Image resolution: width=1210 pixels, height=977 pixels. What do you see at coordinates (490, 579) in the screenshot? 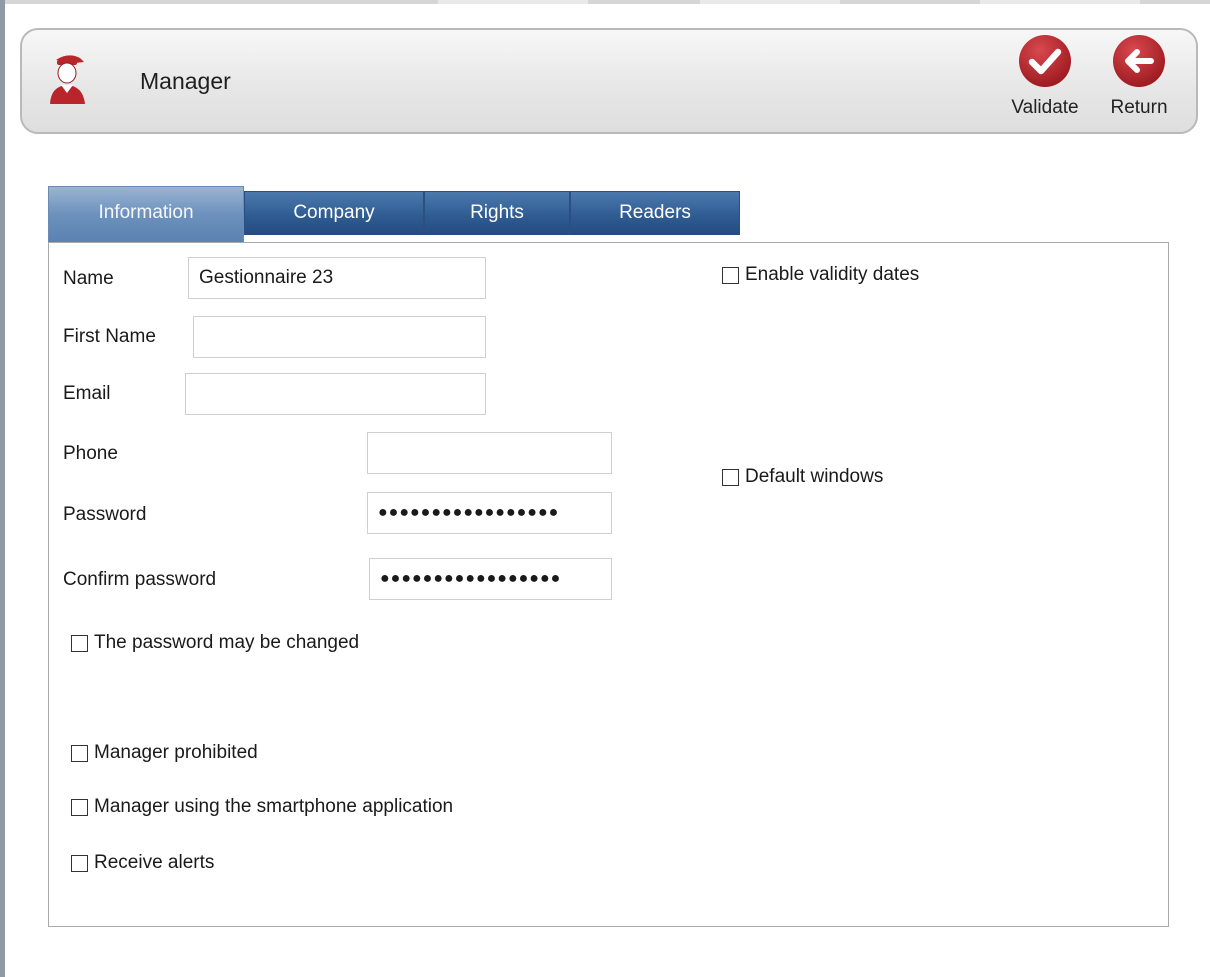
I see `confirm-password-field: ●●●●●●●●●●●●●●●●●` at bounding box center [490, 579].